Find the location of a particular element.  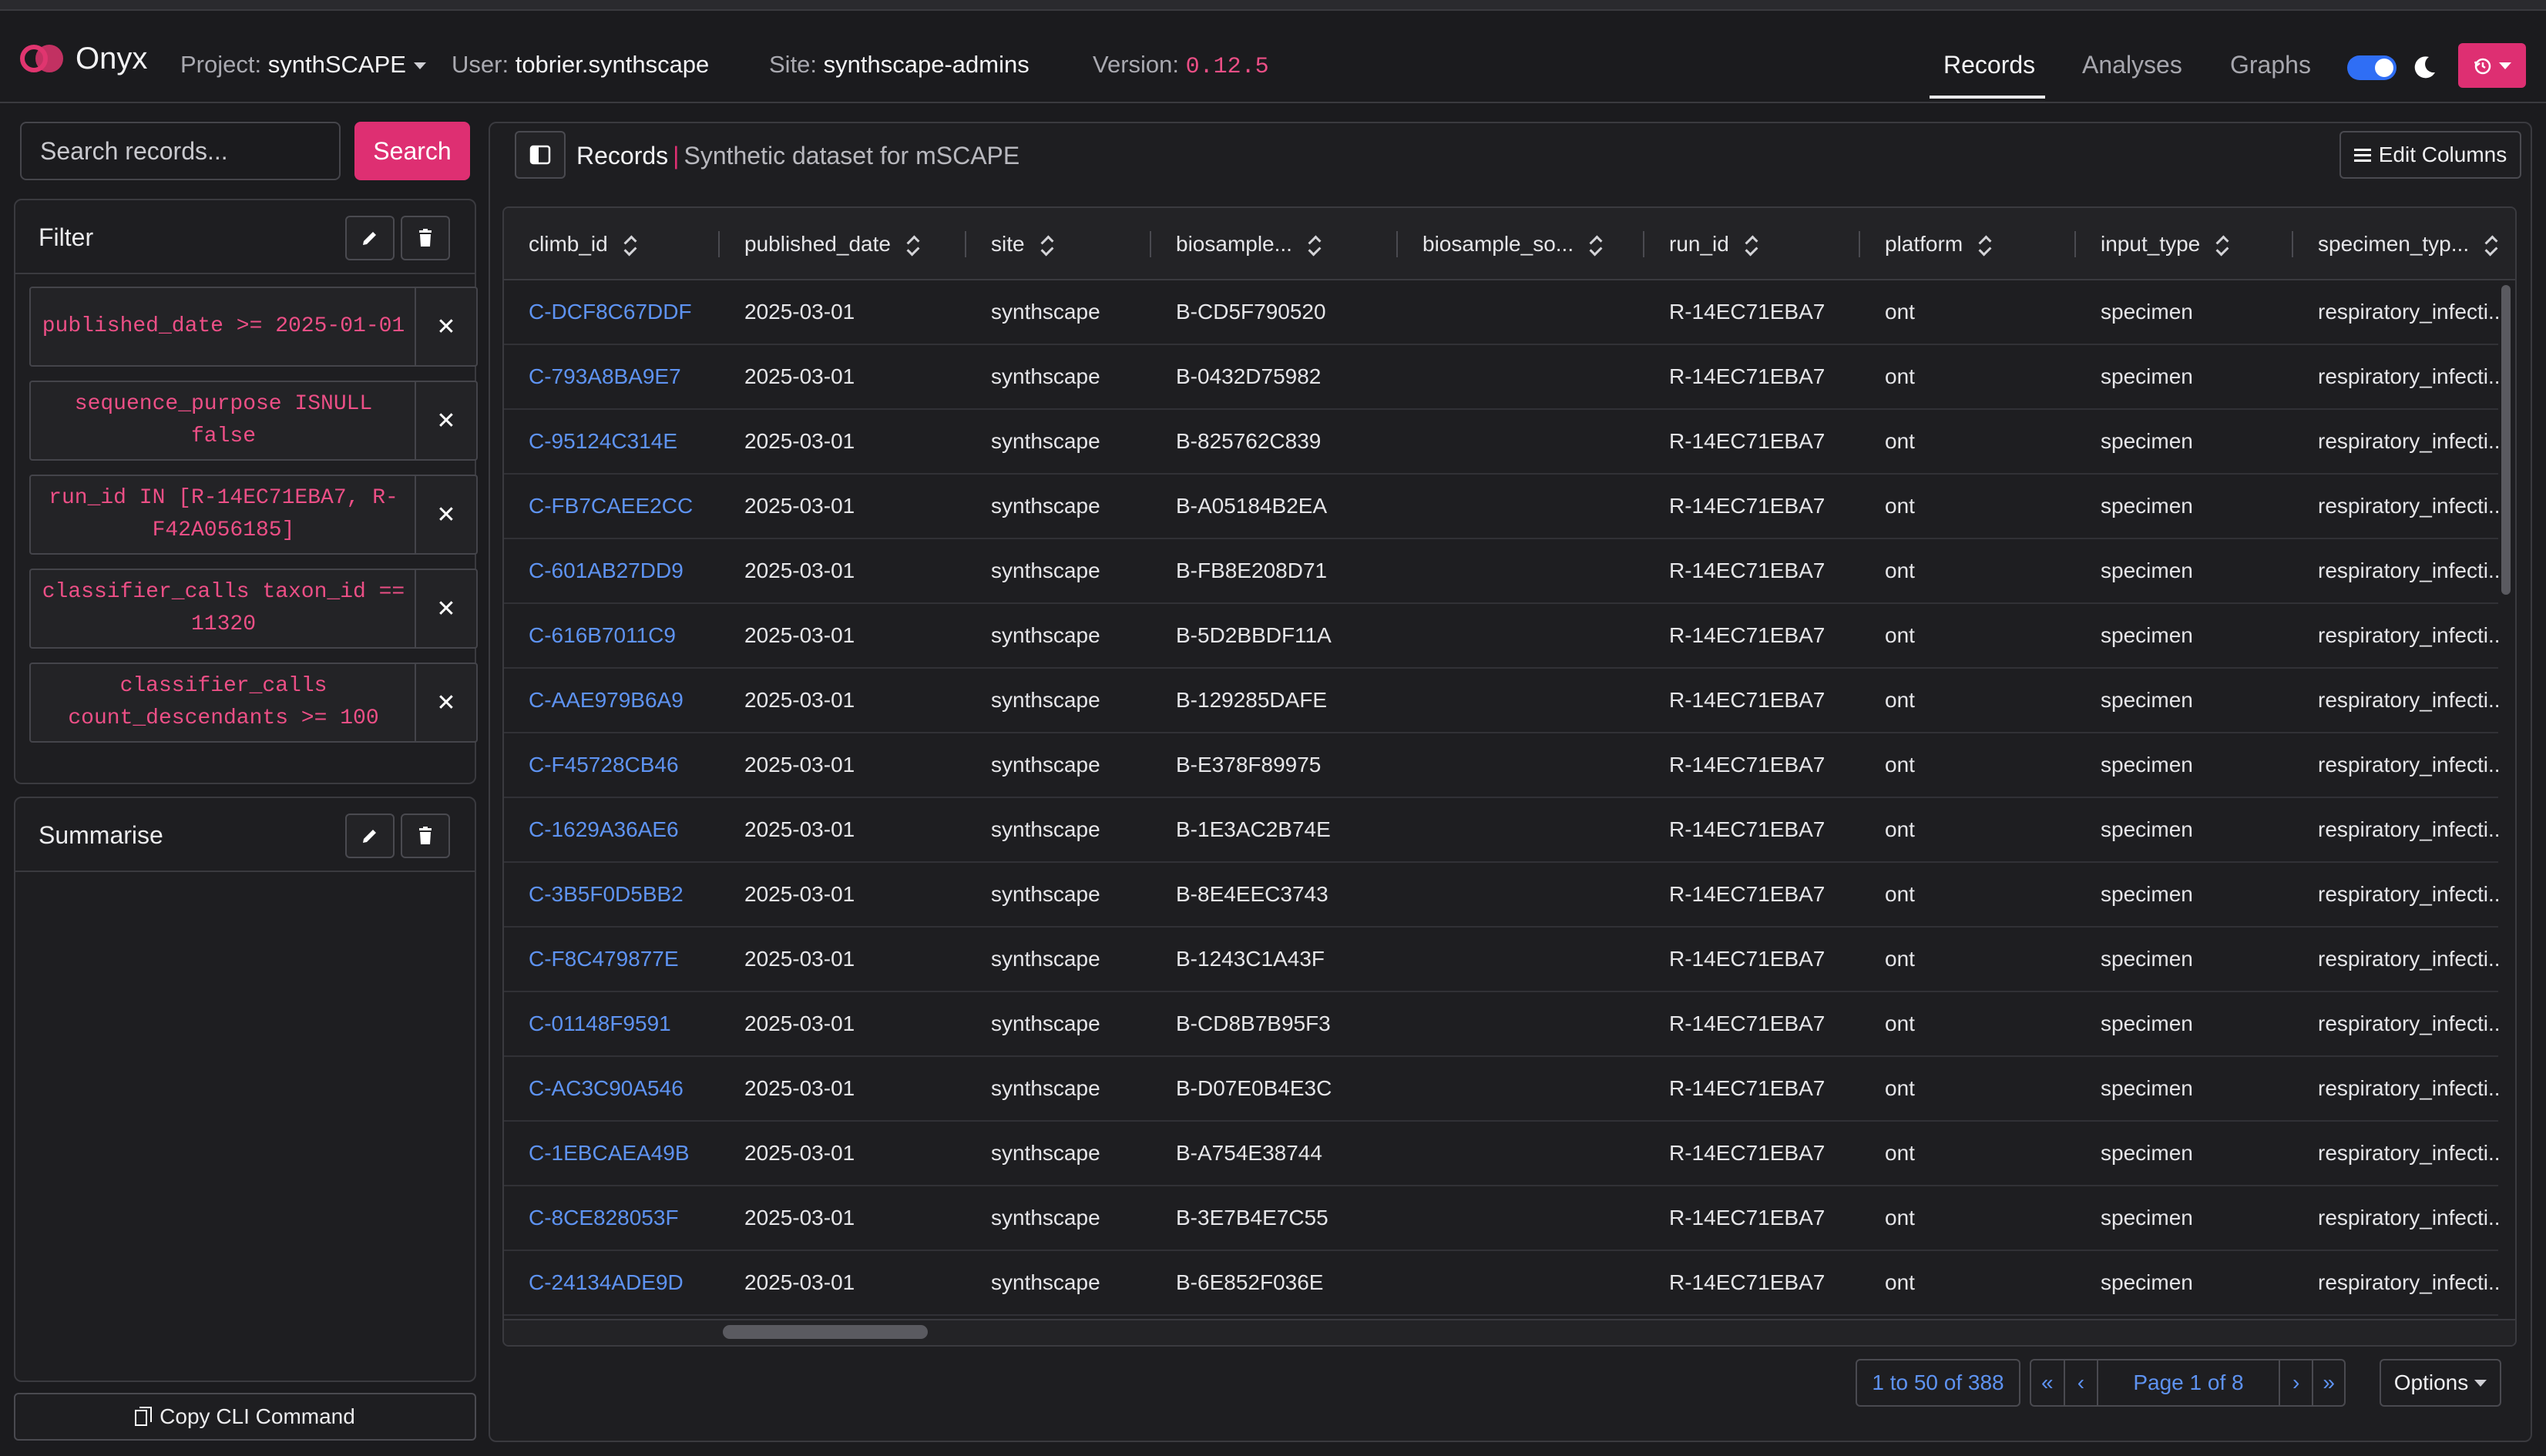

nav-link-graphs: Graphs is located at coordinates (2270, 65).